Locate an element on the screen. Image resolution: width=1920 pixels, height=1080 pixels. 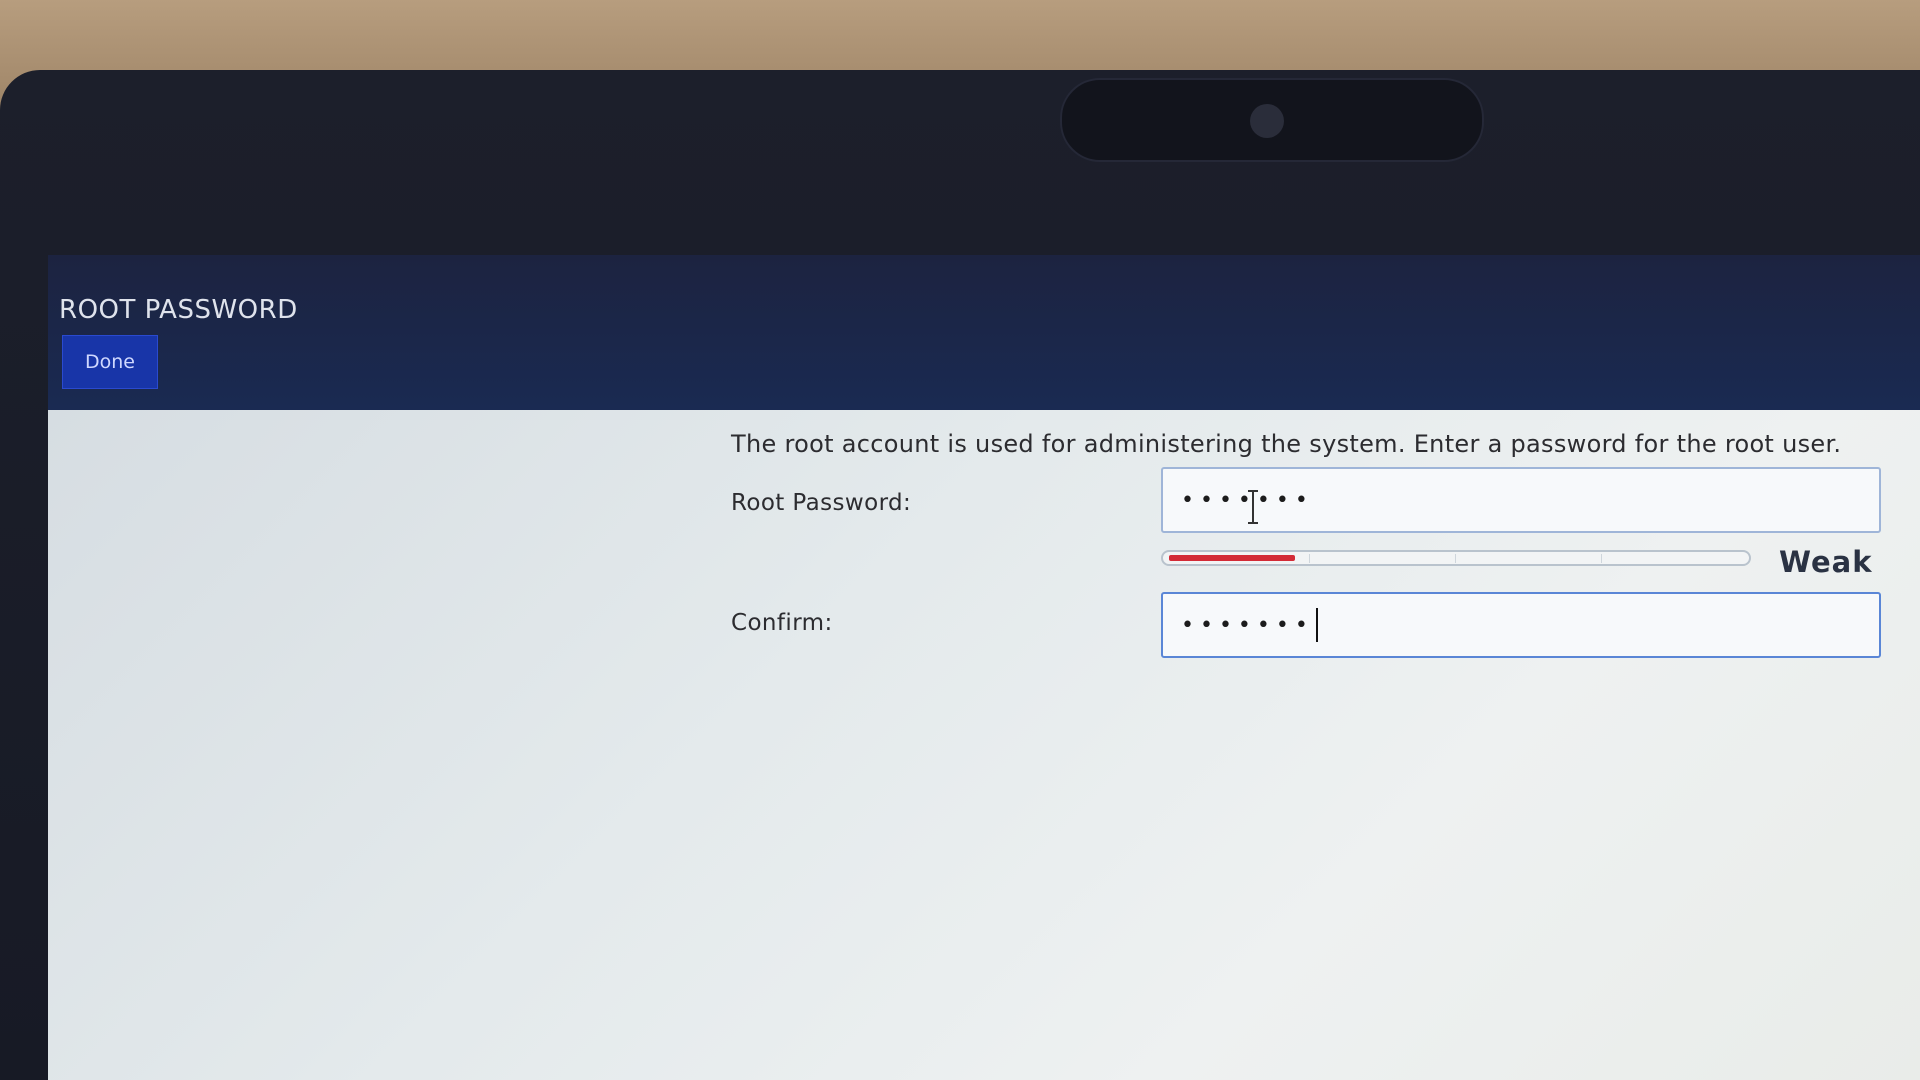
text-caret is located at coordinates (1316, 625).